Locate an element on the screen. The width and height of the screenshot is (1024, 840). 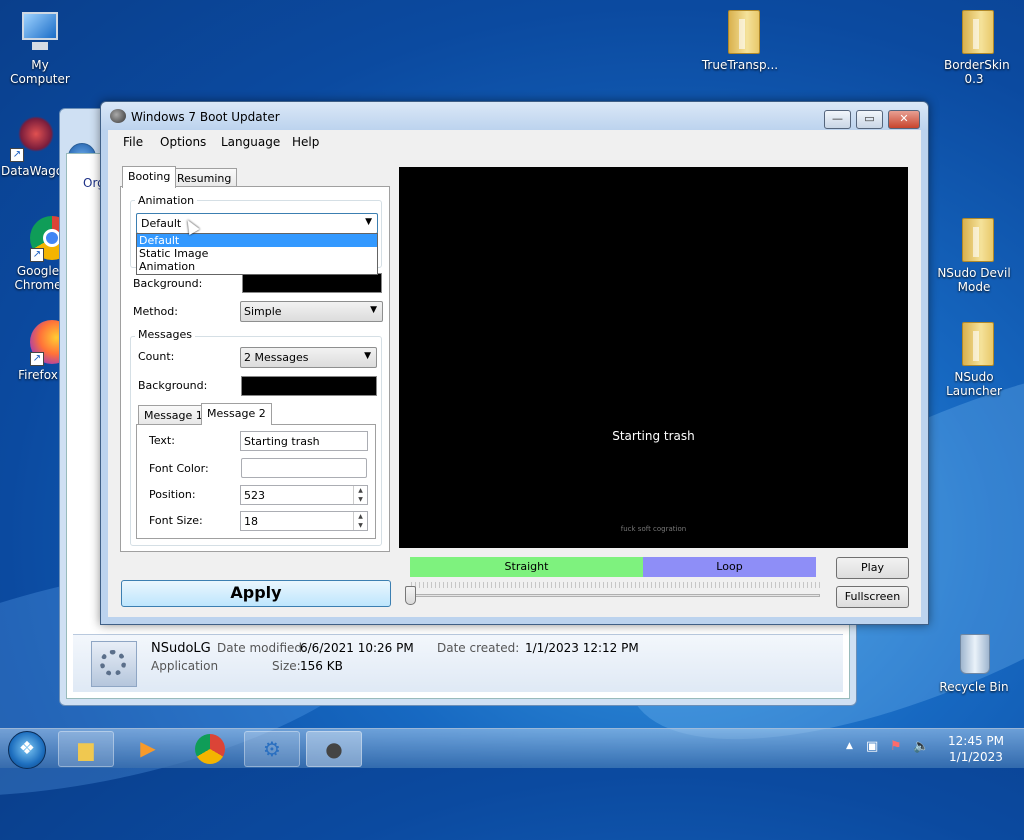
taskbar-explorer: ▆ is located at coordinates (86, 749).